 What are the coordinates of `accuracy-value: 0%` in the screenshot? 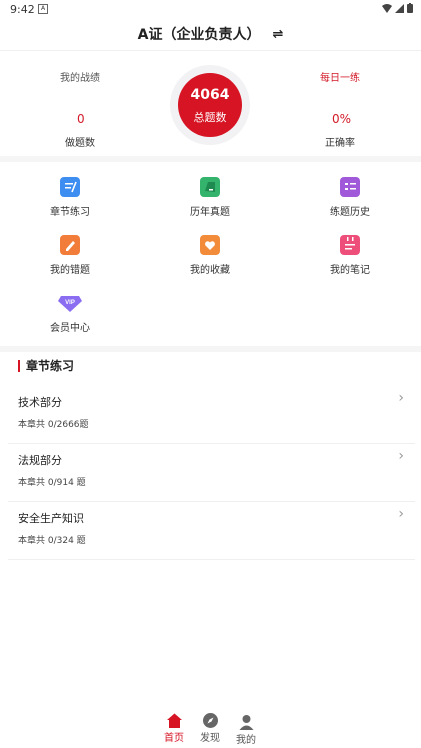 It's located at (342, 119).